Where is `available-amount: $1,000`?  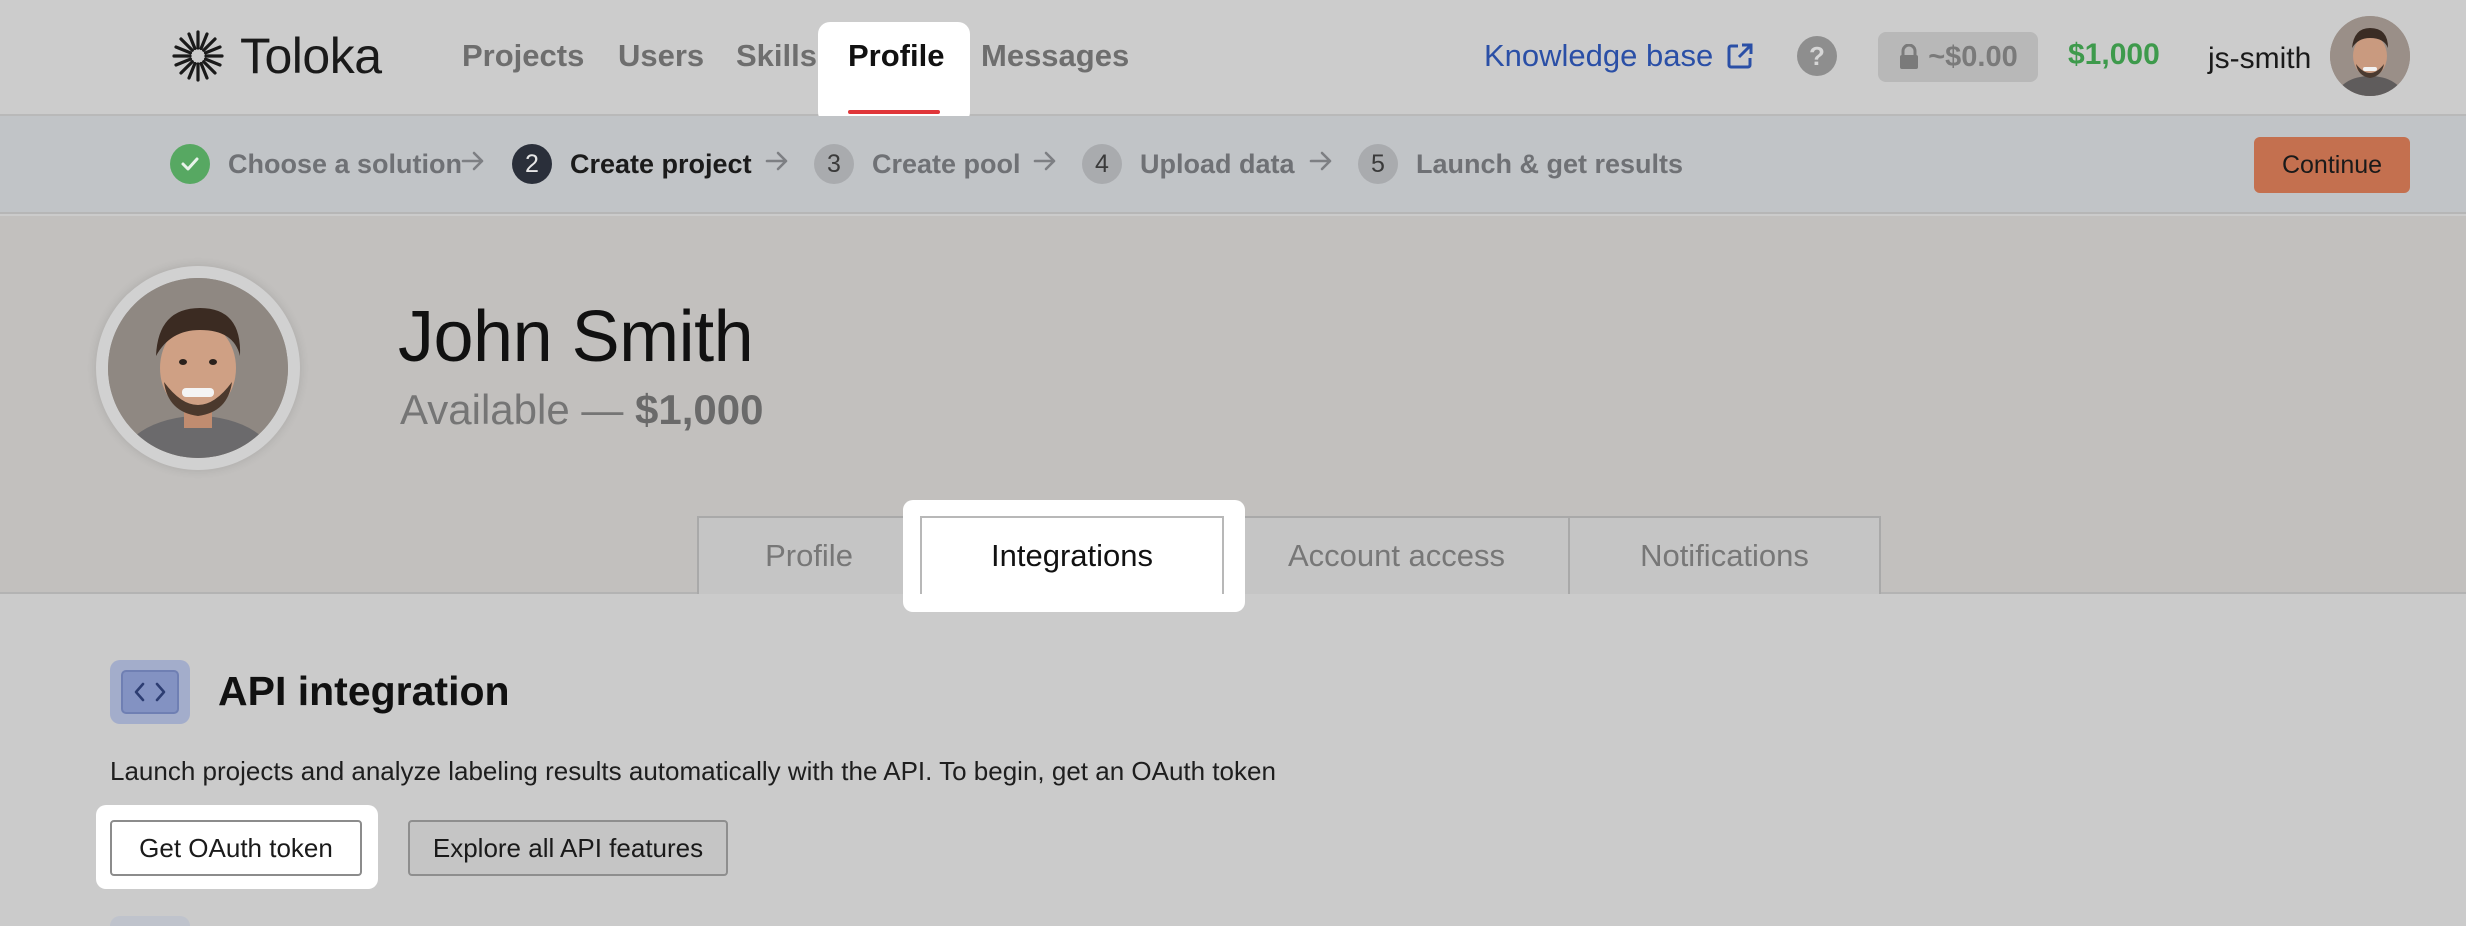 available-amount: $1,000 is located at coordinates (699, 409).